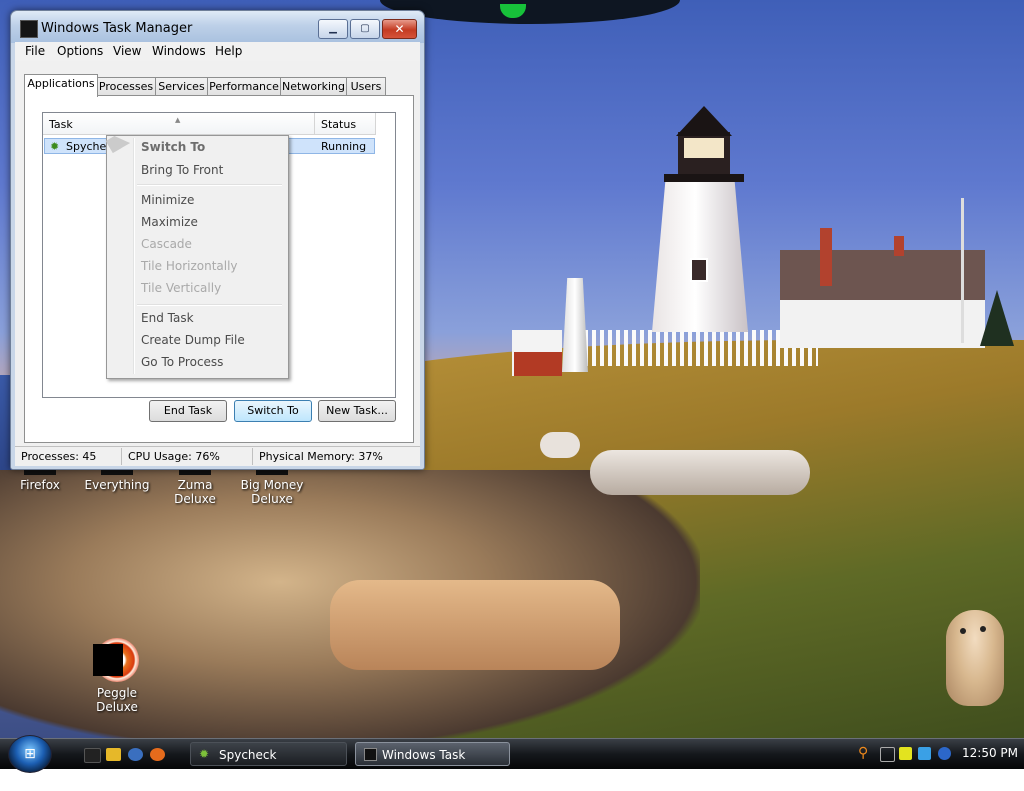 This screenshot has height=791, width=1024. I want to click on menu-bar: File Options View Windows Help, so click(217, 51).